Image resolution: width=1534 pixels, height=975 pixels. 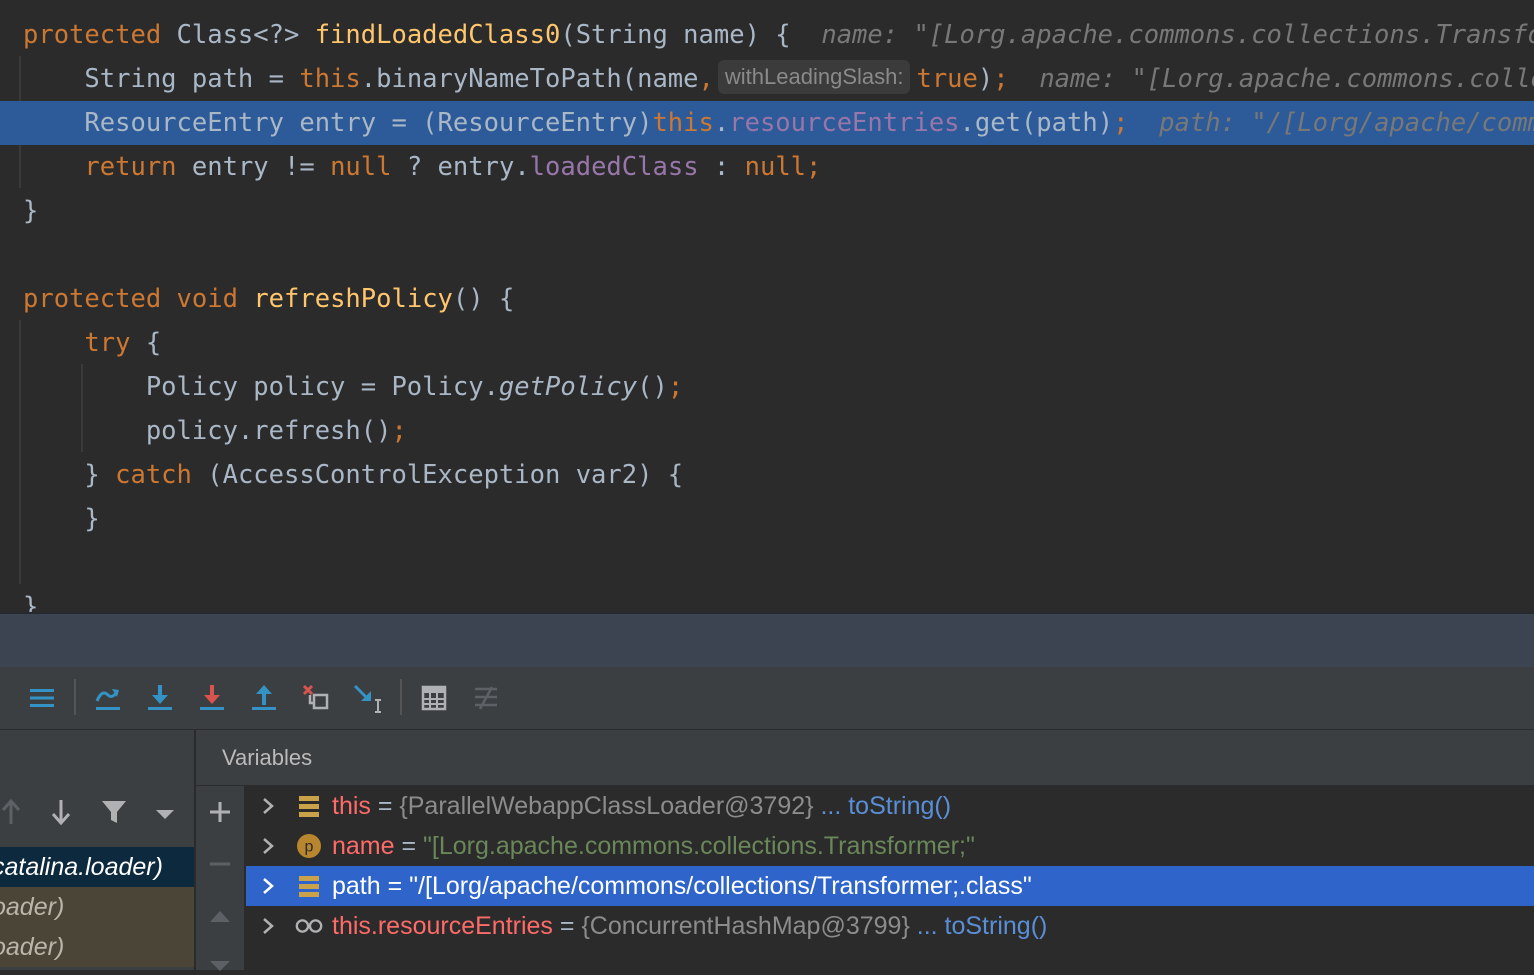 I want to click on code-line: } catch (AccessControlException var2) {, so click(x=767, y=475).